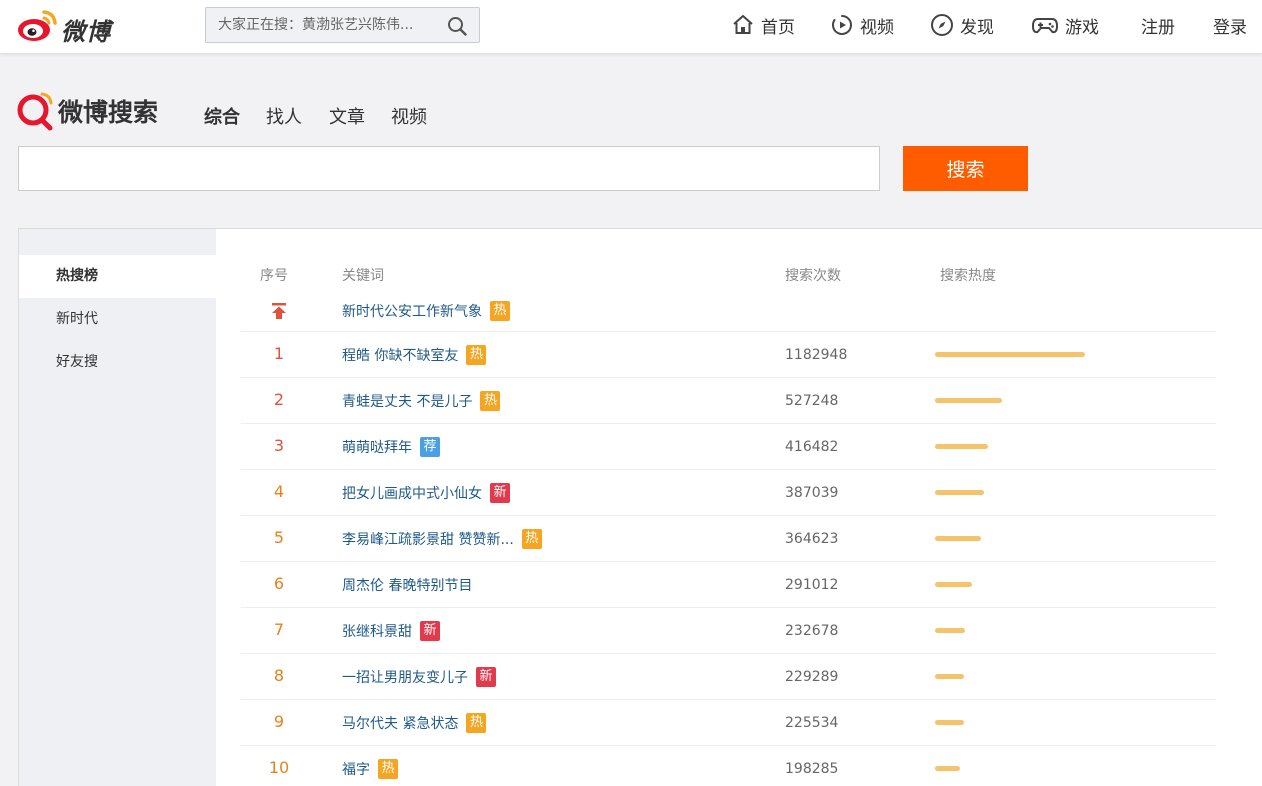  I want to click on keyword-link: 青蛙是丈夫 不是儿子热, so click(421, 401).